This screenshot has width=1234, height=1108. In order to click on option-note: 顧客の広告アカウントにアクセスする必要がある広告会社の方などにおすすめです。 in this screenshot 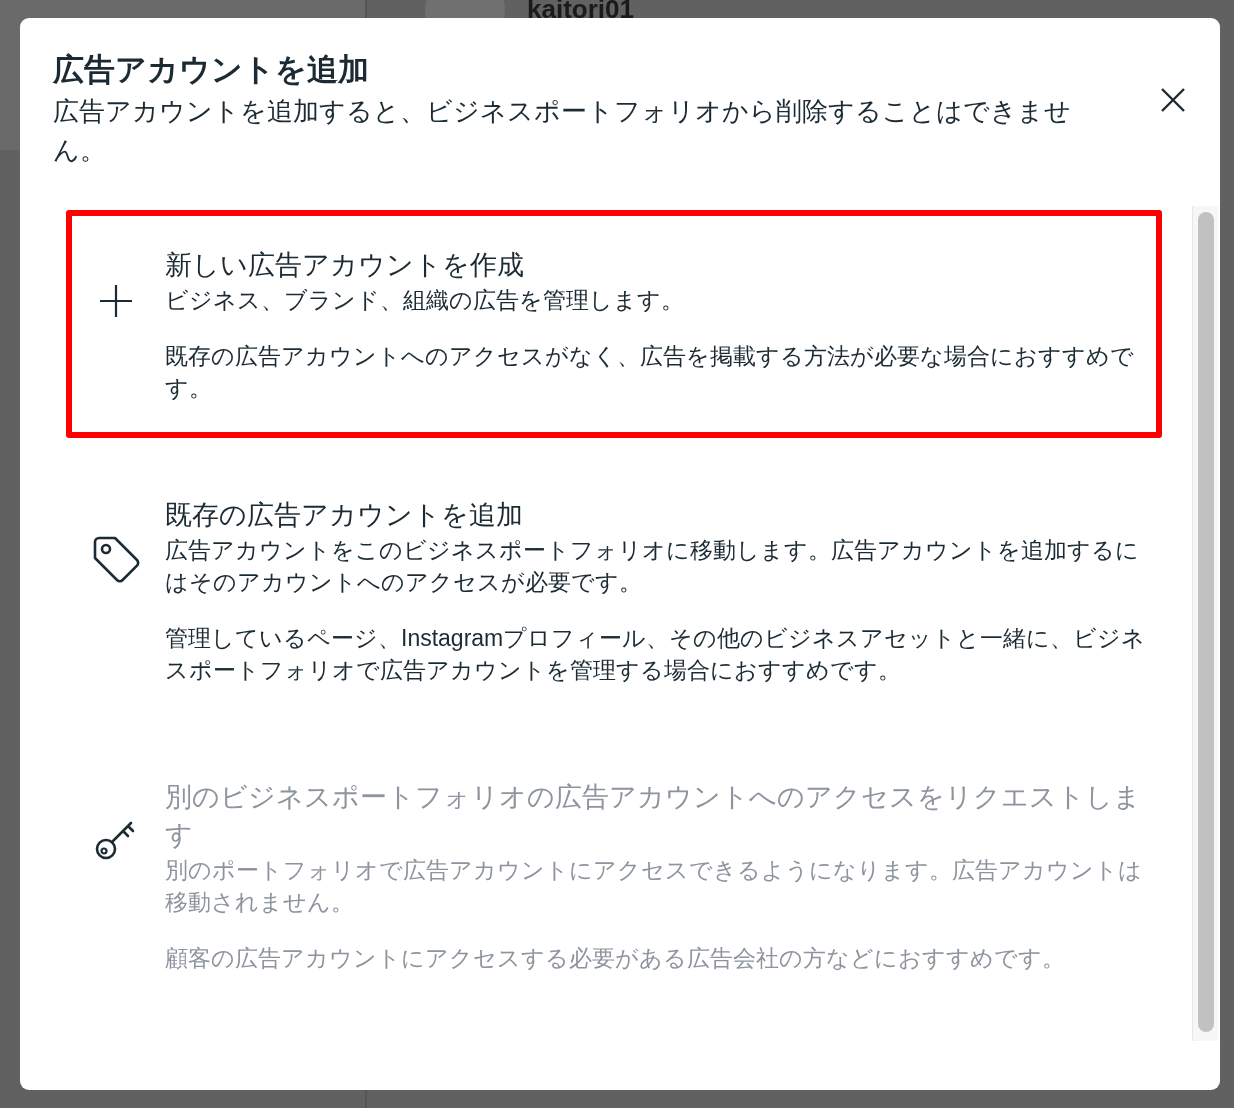, I will do `click(615, 958)`.